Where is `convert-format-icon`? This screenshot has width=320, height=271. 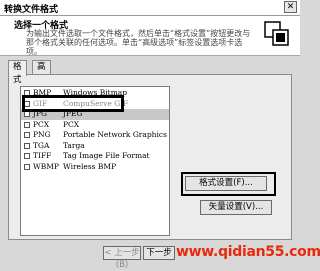 convert-format-icon is located at coordinates (276, 33).